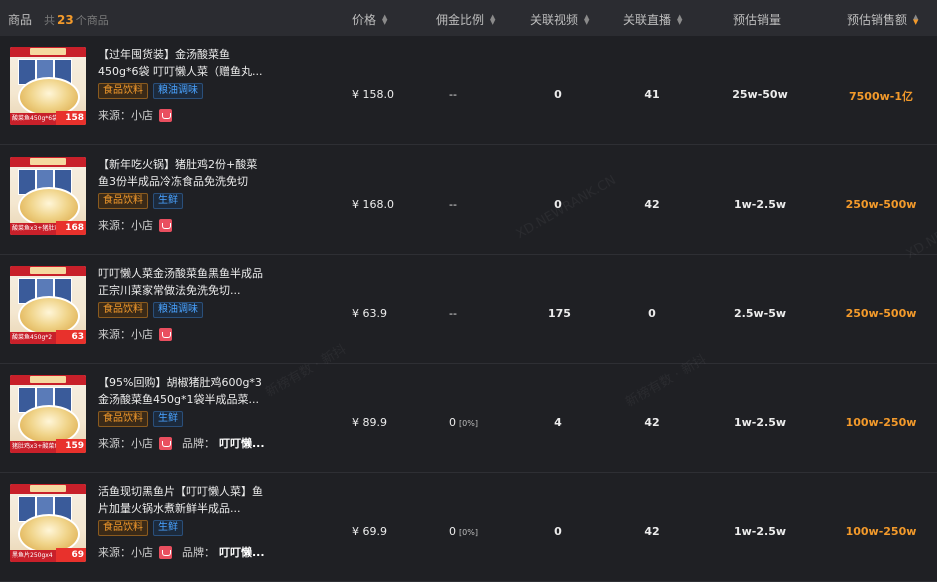 This screenshot has width=937, height=582. Describe the element at coordinates (71, 555) in the screenshot. I see `thumbnail-price: 69` at that location.